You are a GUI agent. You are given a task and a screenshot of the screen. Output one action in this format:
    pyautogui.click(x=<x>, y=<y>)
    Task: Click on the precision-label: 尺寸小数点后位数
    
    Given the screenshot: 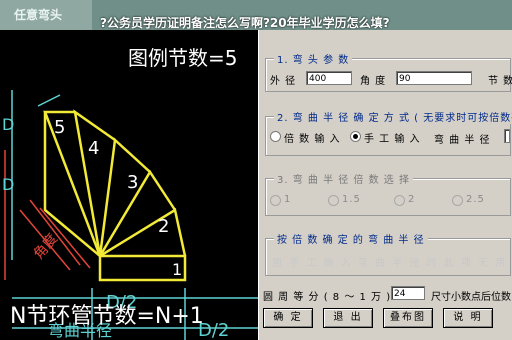 What is the action you would take?
    pyautogui.click(x=471, y=297)
    